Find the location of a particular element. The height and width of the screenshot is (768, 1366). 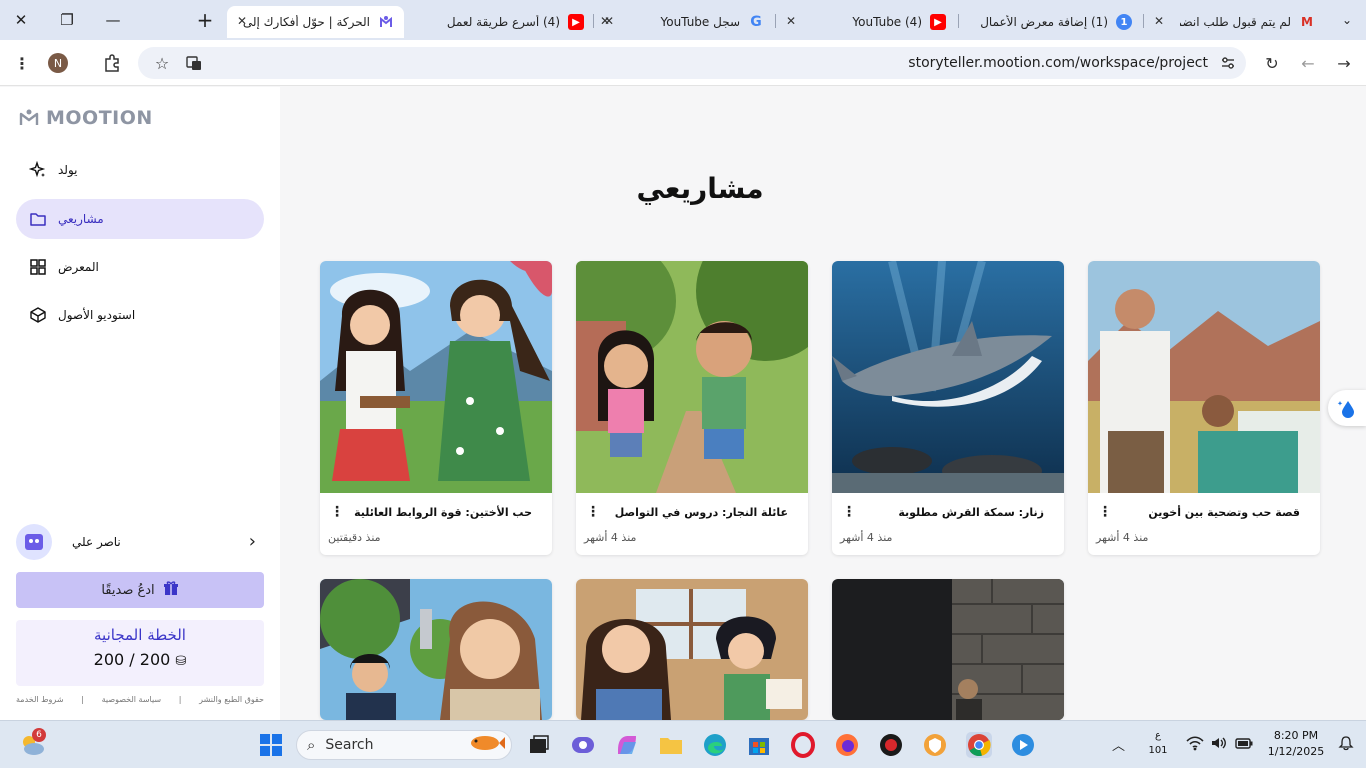

notifications-bell-icon is located at coordinates (1346, 745).